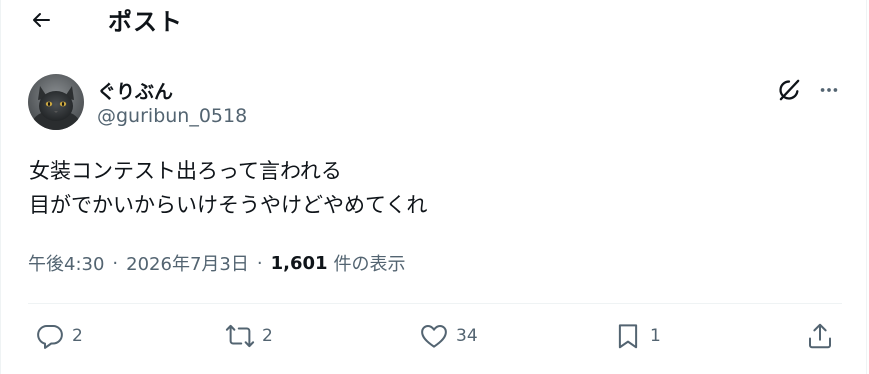 The height and width of the screenshot is (374, 869). I want to click on author-display-name: ぐりぶん, so click(135, 90).